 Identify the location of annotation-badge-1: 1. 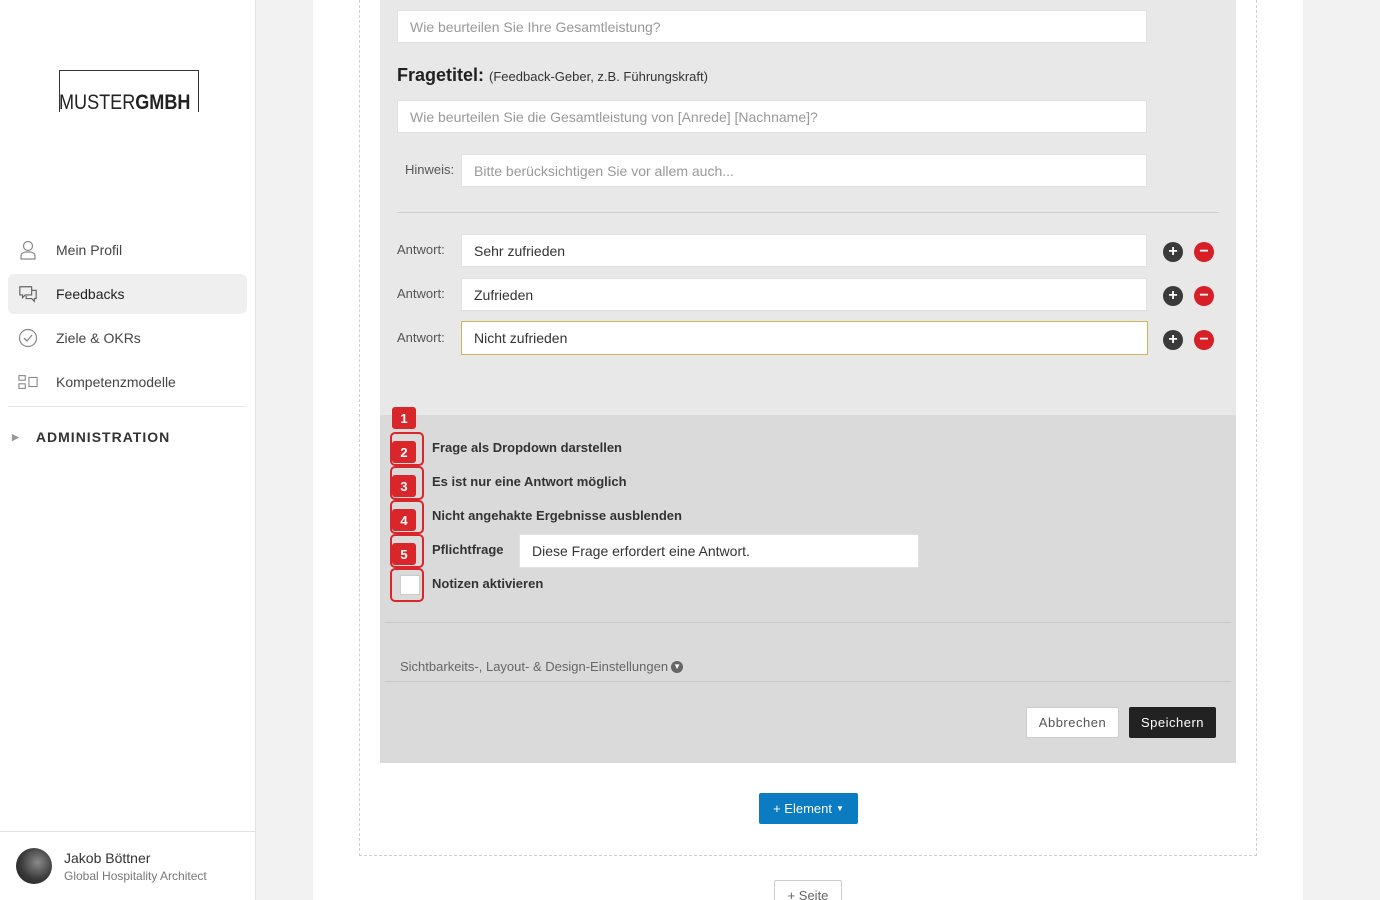
(404, 418).